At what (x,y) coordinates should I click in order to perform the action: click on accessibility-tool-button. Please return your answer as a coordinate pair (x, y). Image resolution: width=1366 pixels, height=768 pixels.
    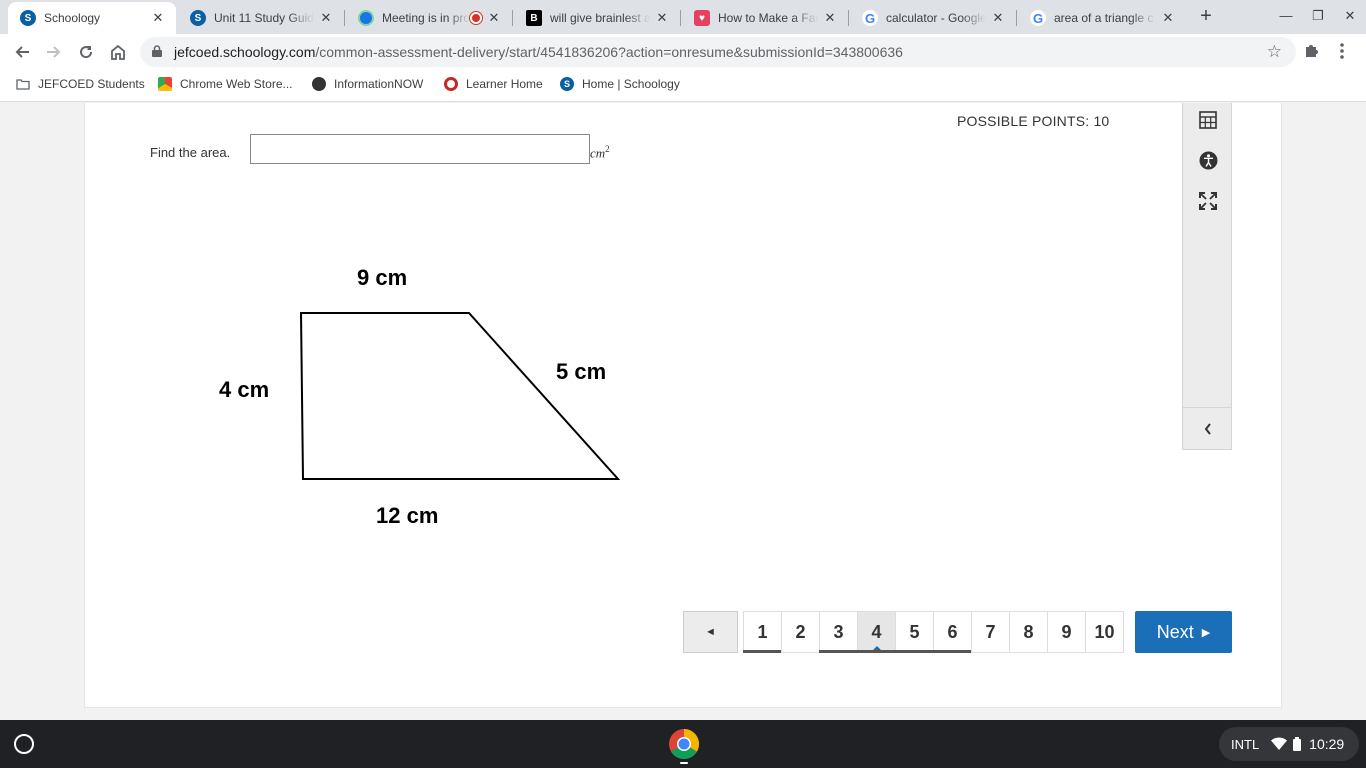
    Looking at the image, I should click on (1208, 160).